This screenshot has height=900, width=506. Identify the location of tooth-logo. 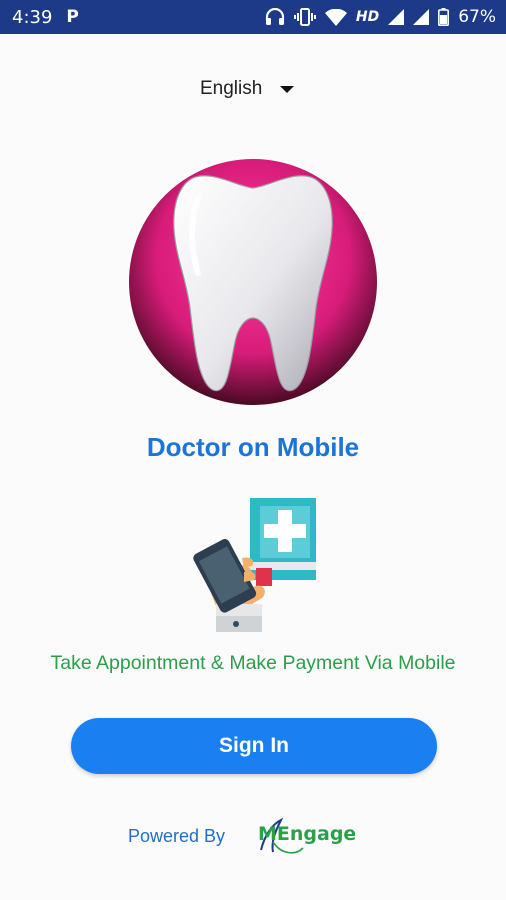
(253, 282).